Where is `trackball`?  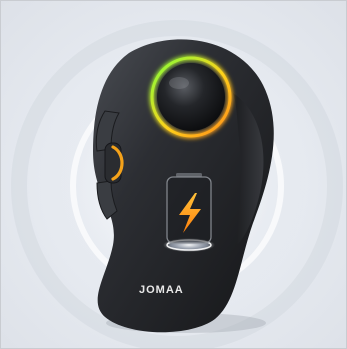 trackball is located at coordinates (191, 97).